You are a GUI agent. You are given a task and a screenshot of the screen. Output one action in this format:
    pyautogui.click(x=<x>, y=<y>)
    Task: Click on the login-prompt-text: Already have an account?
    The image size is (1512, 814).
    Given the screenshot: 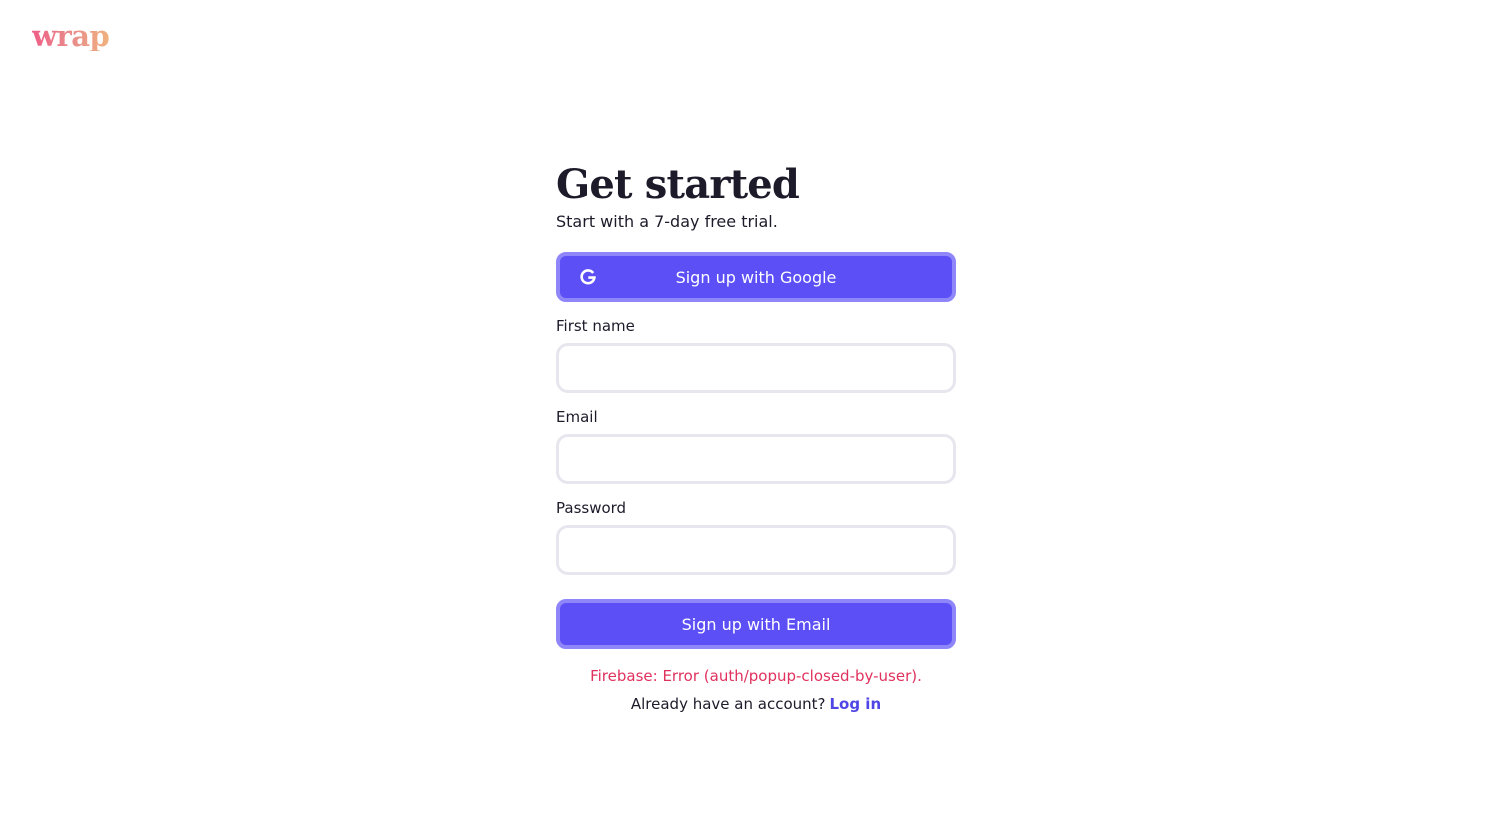 What is the action you would take?
    pyautogui.click(x=728, y=704)
    